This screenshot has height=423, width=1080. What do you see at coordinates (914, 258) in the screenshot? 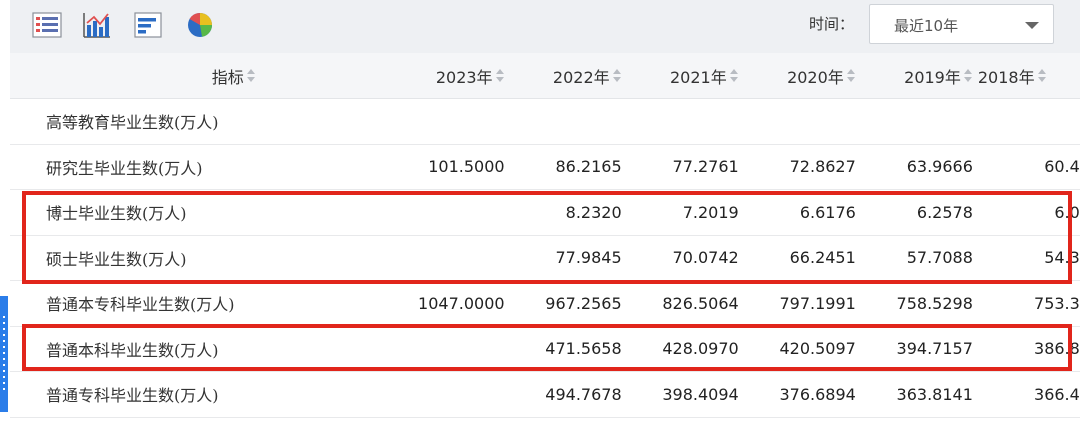
I see `cell-value: 57.7088` at bounding box center [914, 258].